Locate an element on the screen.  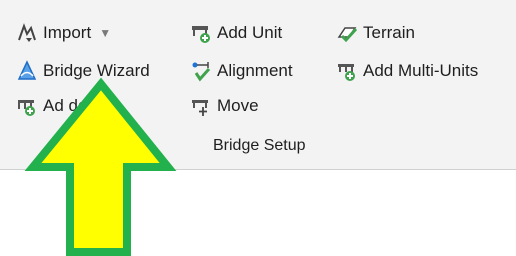
add-multi-units-label: Add Multi-Units is located at coordinates (421, 70).